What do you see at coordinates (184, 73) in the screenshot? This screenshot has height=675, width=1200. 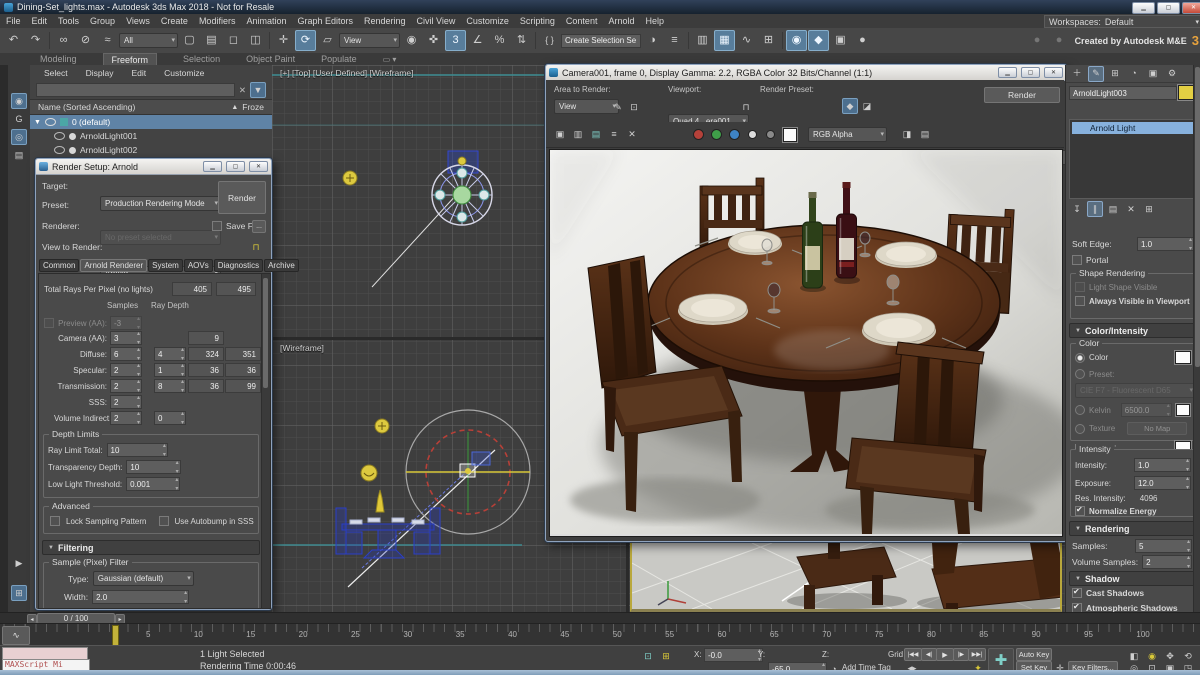 I see `explorer-menu-customize: Customize` at bounding box center [184, 73].